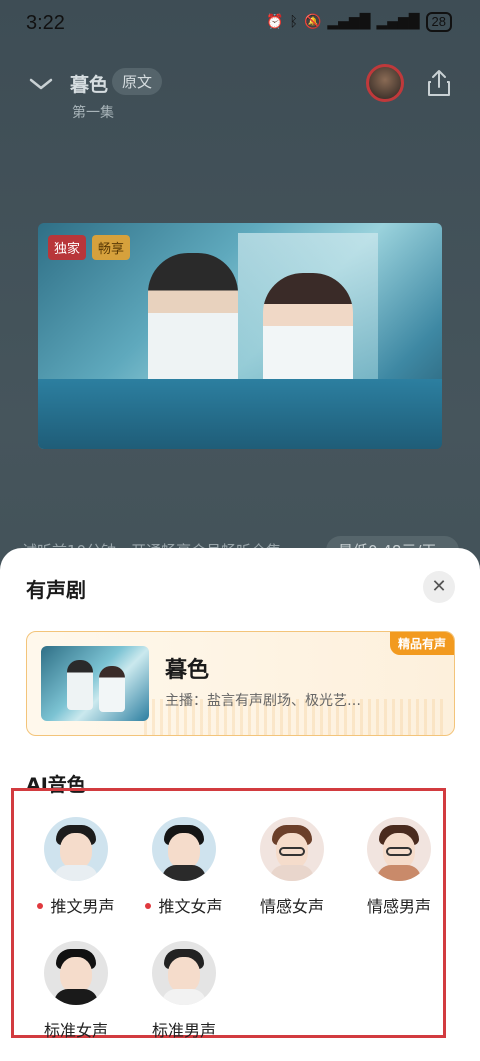 The height and width of the screenshot is (1061, 480). Describe the element at coordinates (56, 590) in the screenshot. I see `sheet-title: 有声剧` at that location.